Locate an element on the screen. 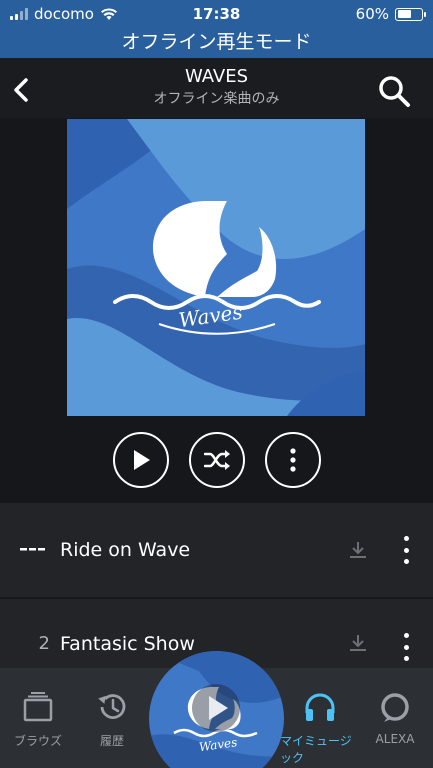  search-button is located at coordinates (394, 91).